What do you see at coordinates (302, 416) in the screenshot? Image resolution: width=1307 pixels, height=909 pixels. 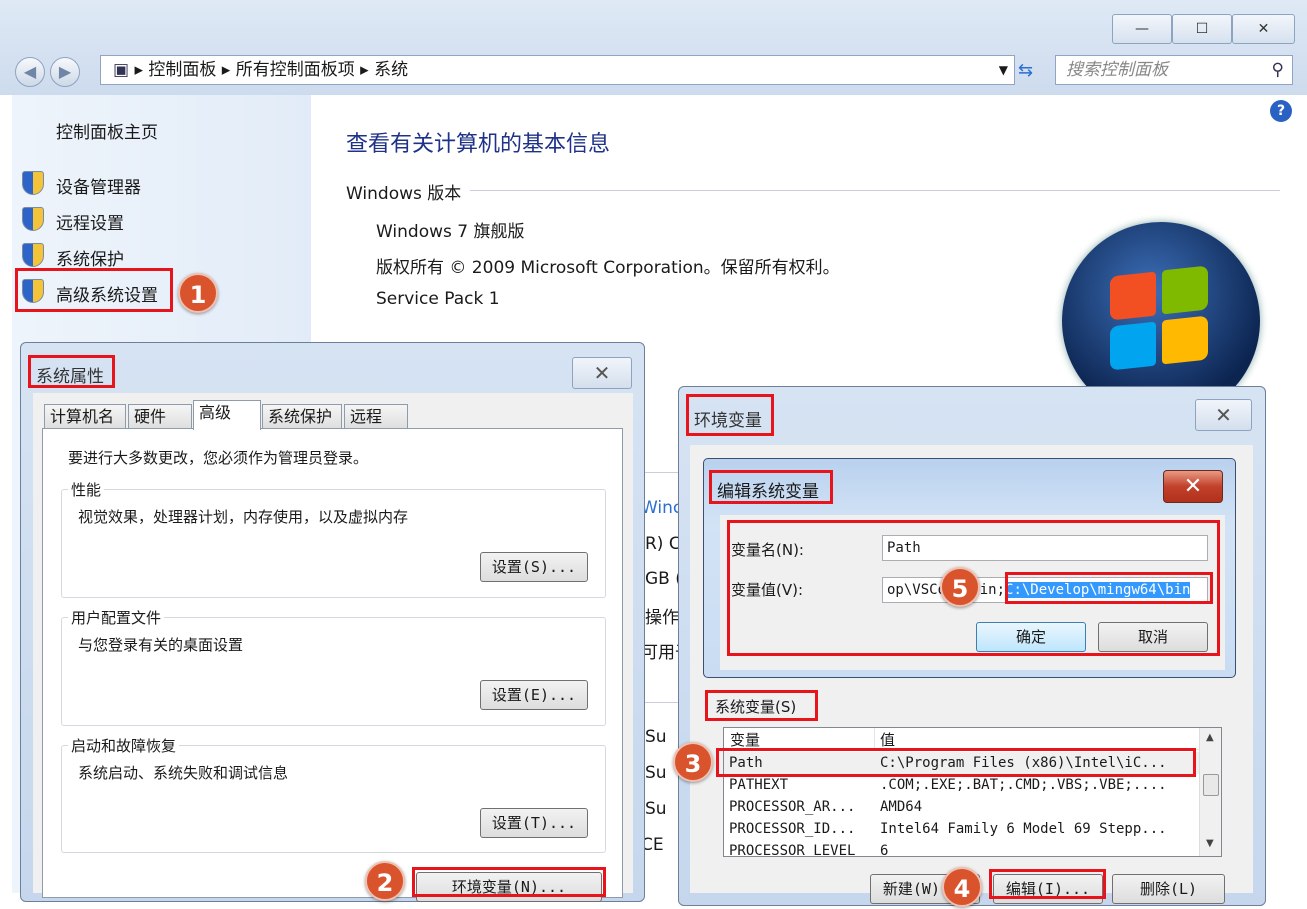 I see `tab-system-protection: 系统保护` at bounding box center [302, 416].